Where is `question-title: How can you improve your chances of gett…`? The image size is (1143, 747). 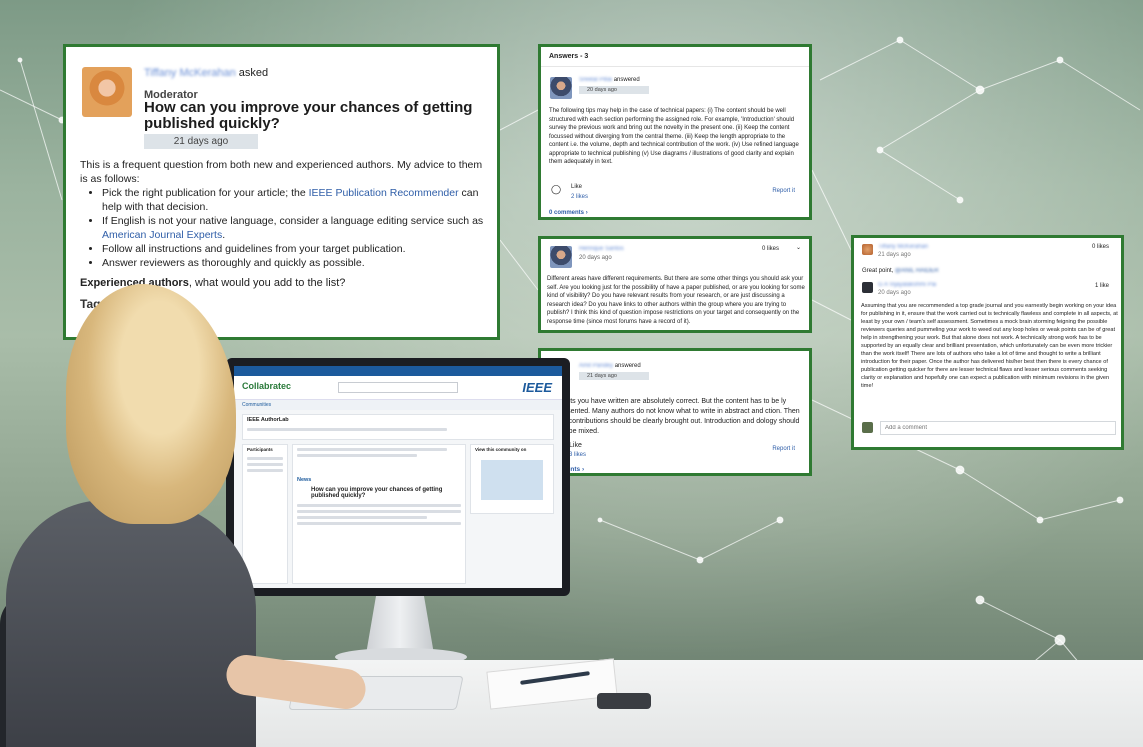 question-title: How can you improve your chances of gett… is located at coordinates (308, 115).